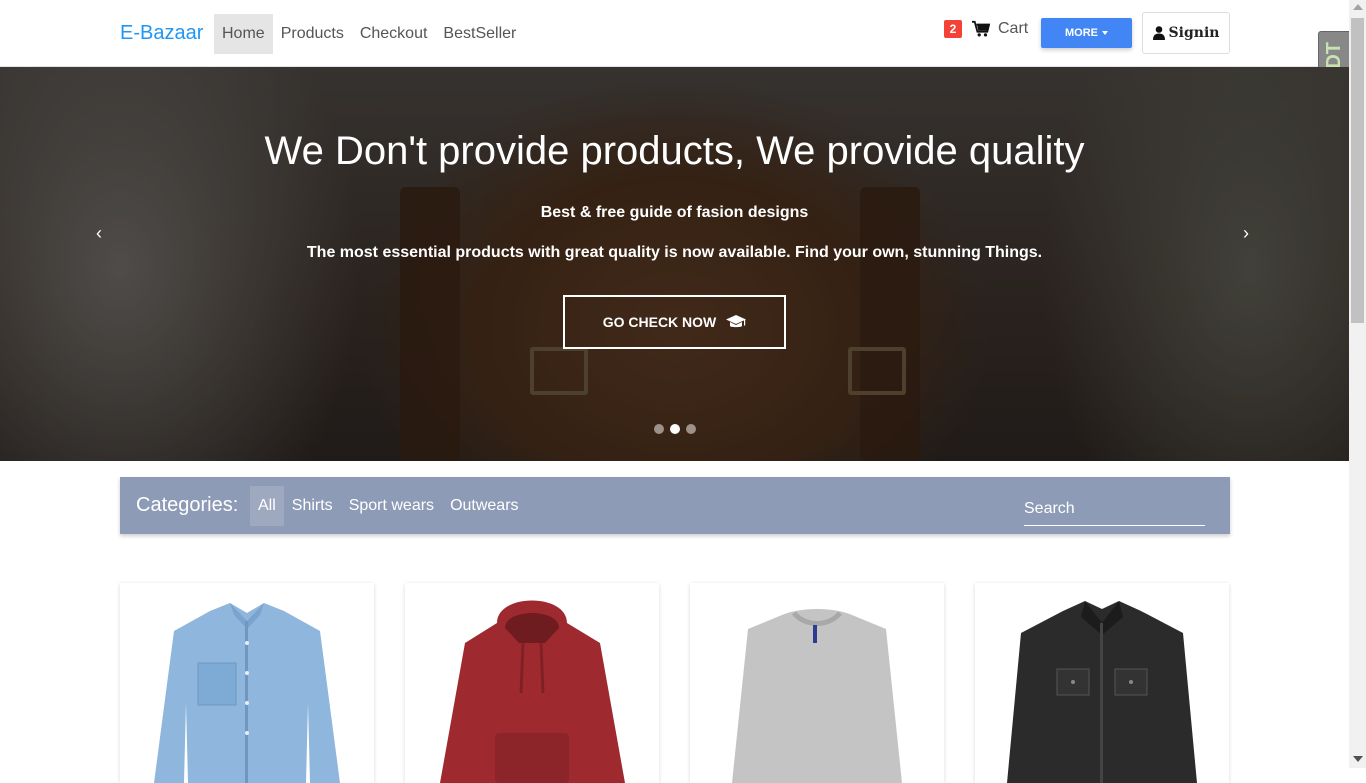  I want to click on carousel-indicators, so click(678, 429).